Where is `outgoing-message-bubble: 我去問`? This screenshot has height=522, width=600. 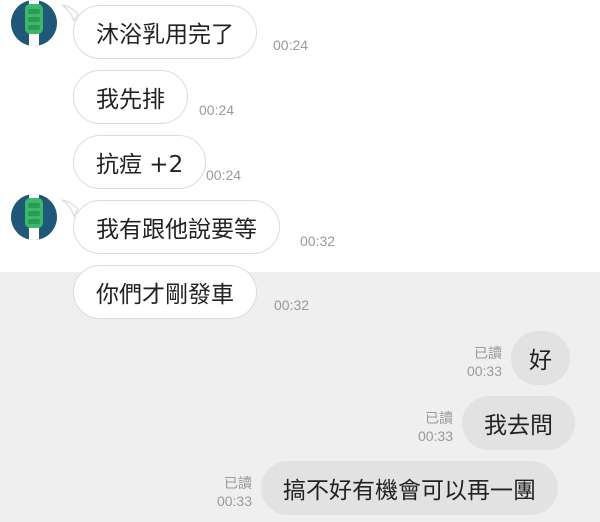 outgoing-message-bubble: 我去問 is located at coordinates (518, 423).